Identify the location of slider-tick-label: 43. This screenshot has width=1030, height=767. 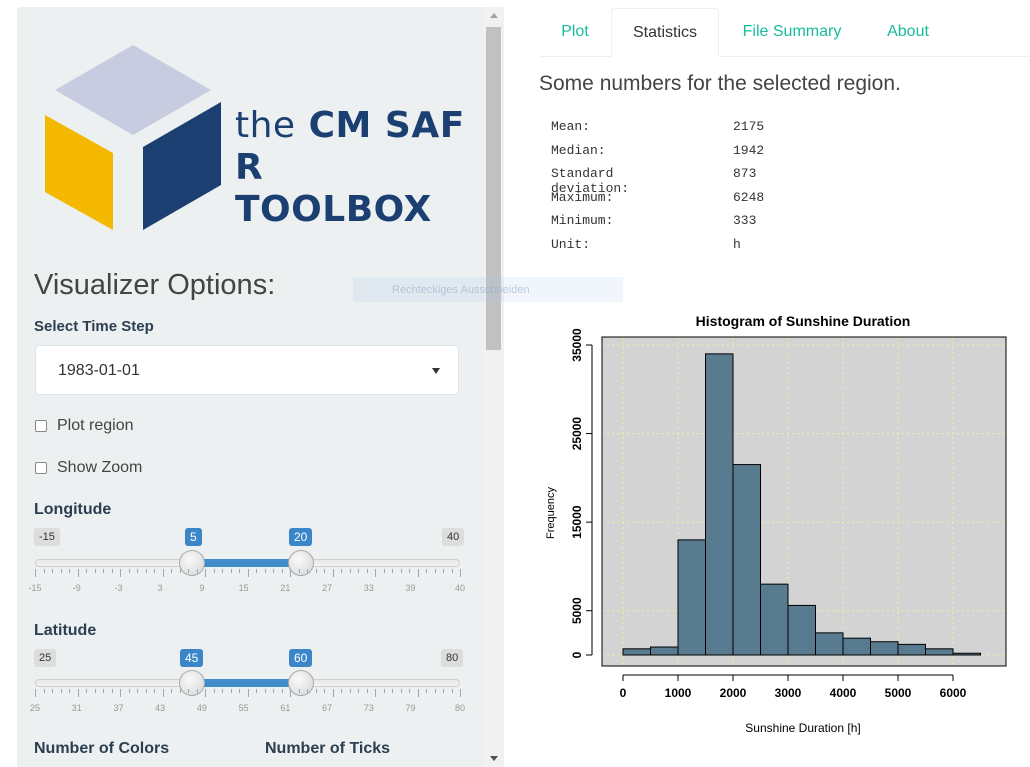
(160, 708).